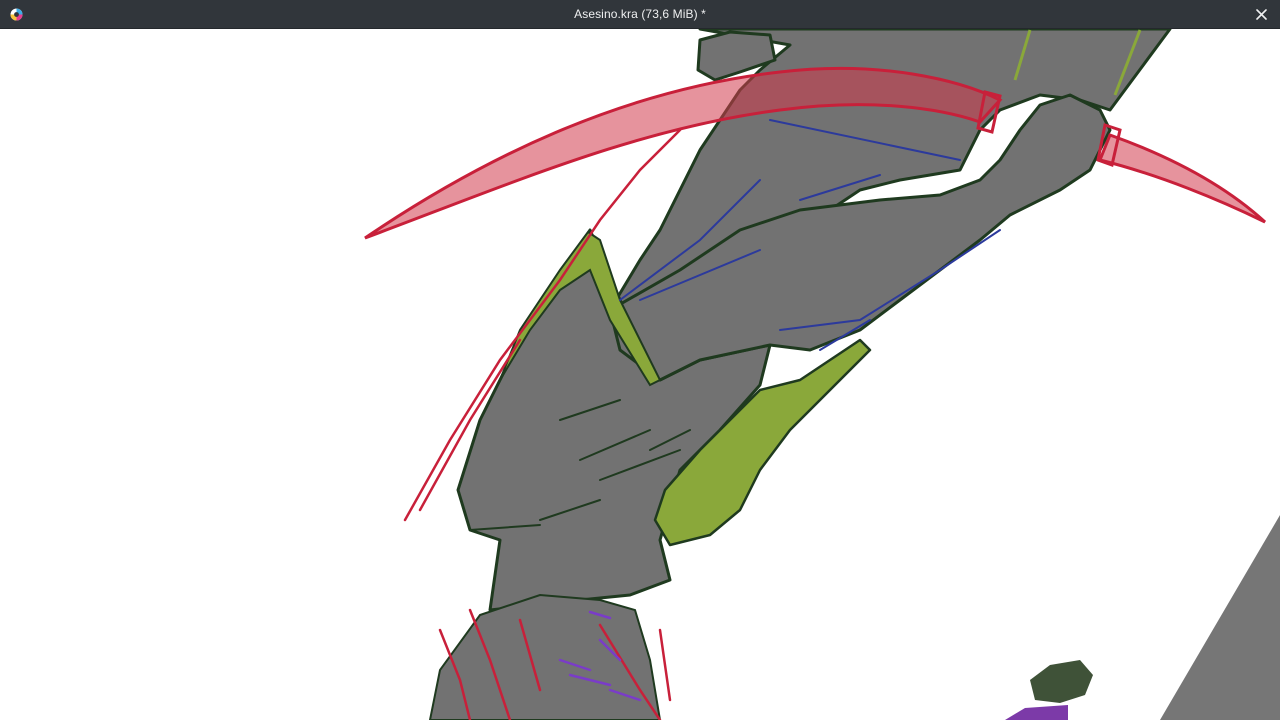 The image size is (1280, 720). What do you see at coordinates (1036, 712) in the screenshot?
I see `purple-fabric` at bounding box center [1036, 712].